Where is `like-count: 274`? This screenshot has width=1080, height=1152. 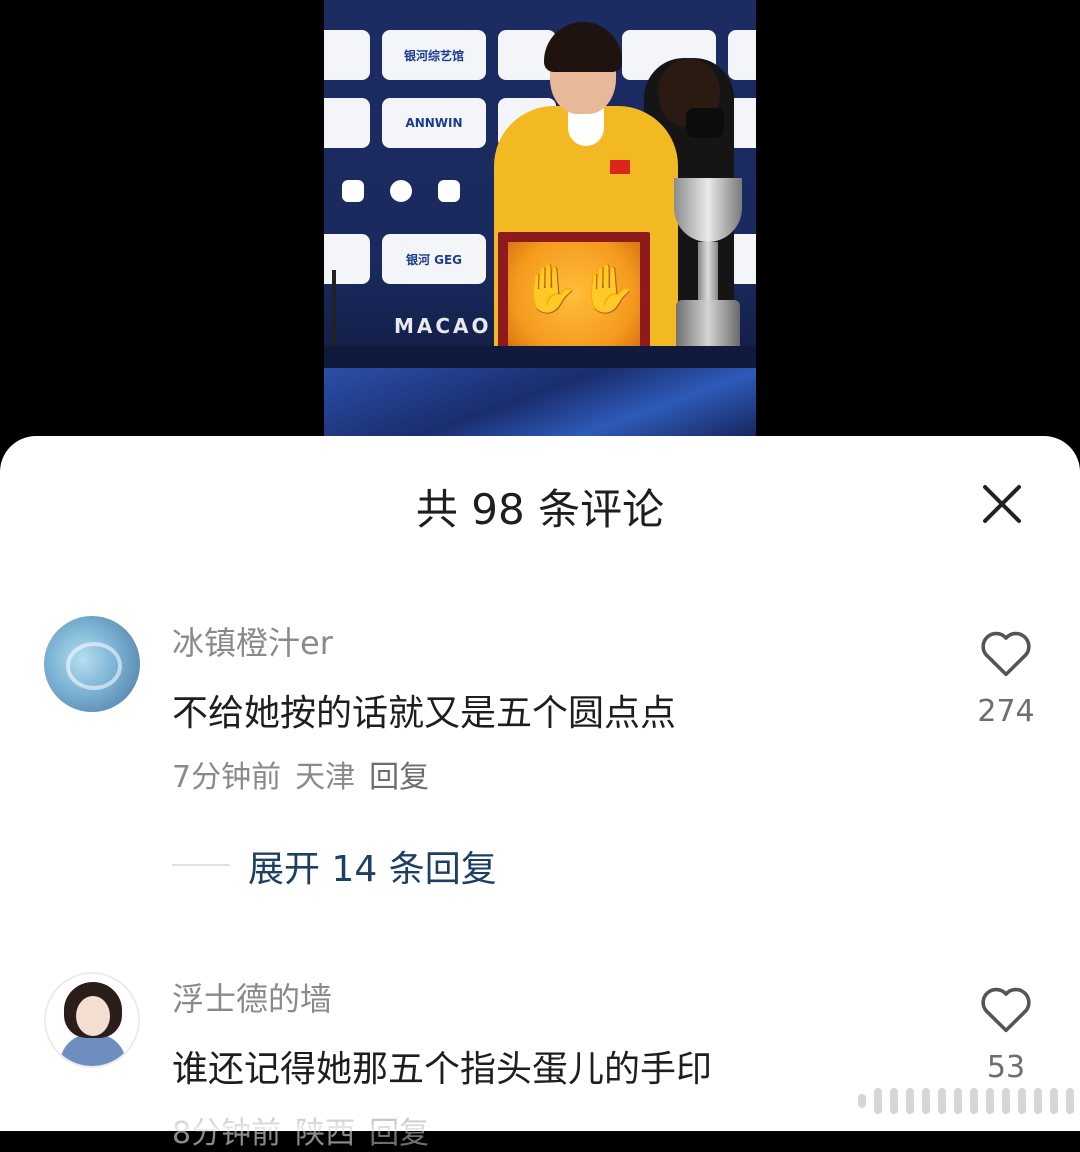
like-count: 274 is located at coordinates (1006, 711).